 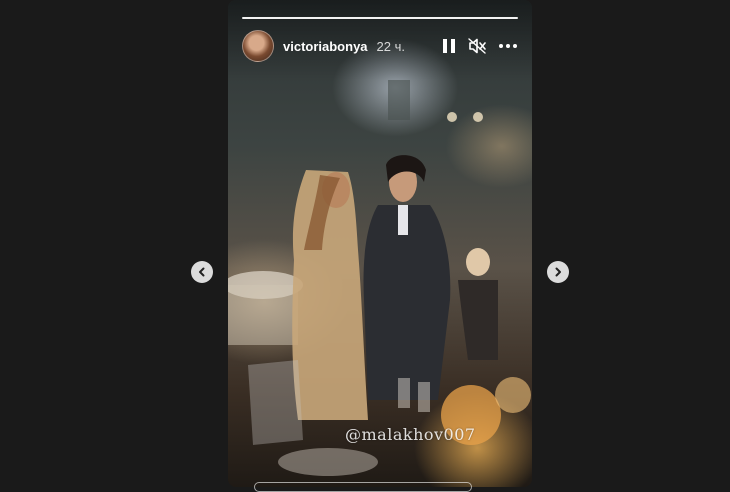 I want to click on previous-story-button, so click(x=202, y=272).